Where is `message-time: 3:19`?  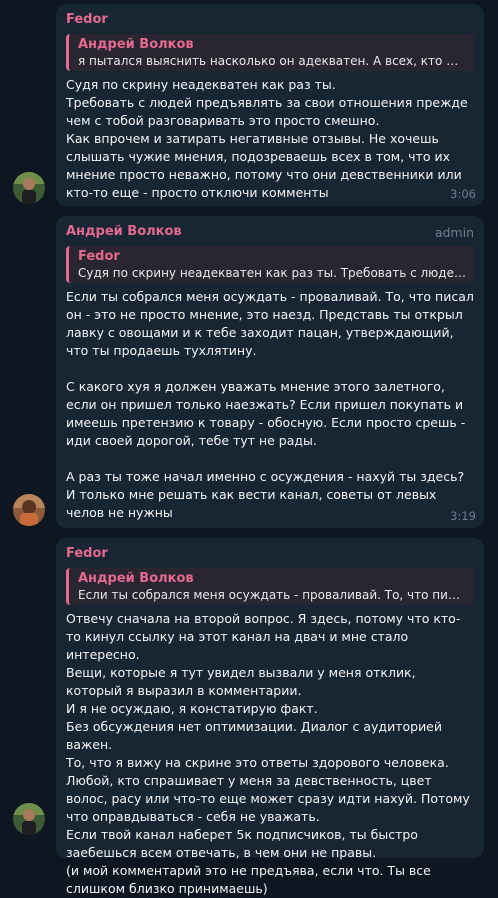 message-time: 3:19 is located at coordinates (463, 516).